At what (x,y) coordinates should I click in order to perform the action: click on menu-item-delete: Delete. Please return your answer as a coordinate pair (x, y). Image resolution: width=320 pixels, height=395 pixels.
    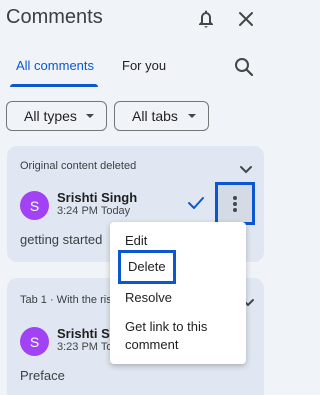
    Looking at the image, I should click on (147, 267).